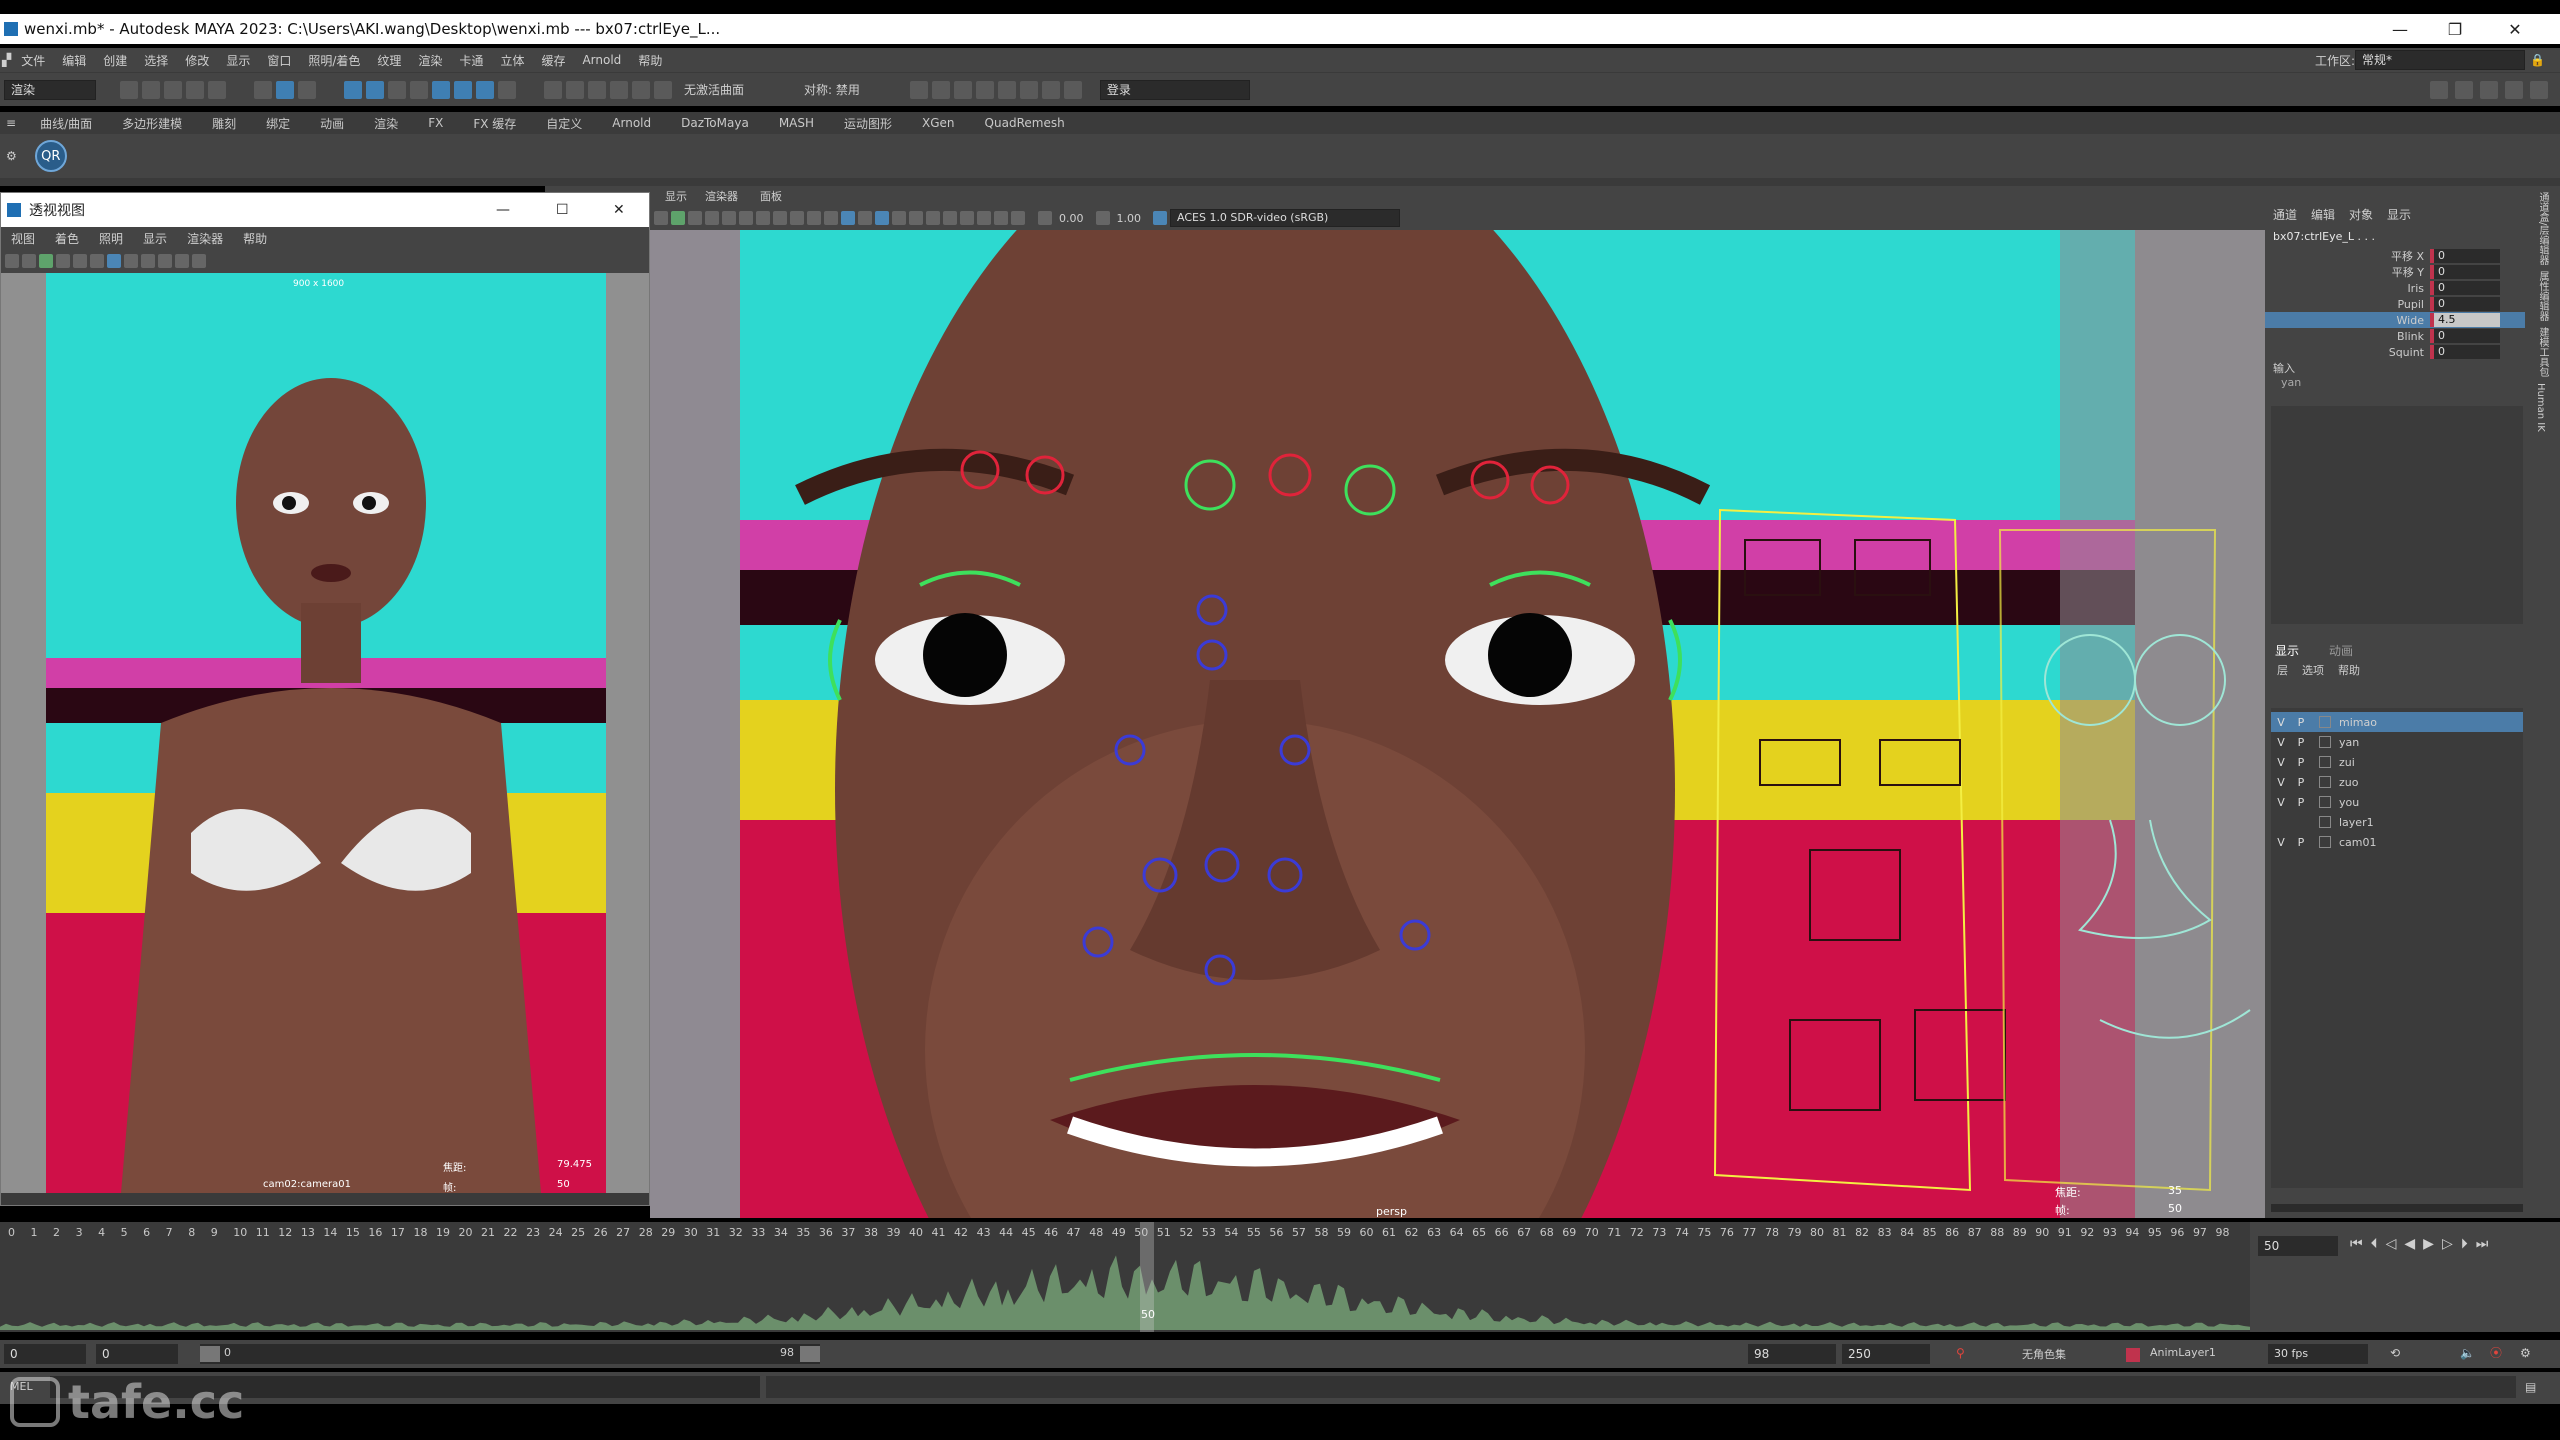 This screenshot has width=2560, height=1440. Describe the element at coordinates (564, 123) in the screenshot. I see `shelf-tab-custom: 自定义` at that location.